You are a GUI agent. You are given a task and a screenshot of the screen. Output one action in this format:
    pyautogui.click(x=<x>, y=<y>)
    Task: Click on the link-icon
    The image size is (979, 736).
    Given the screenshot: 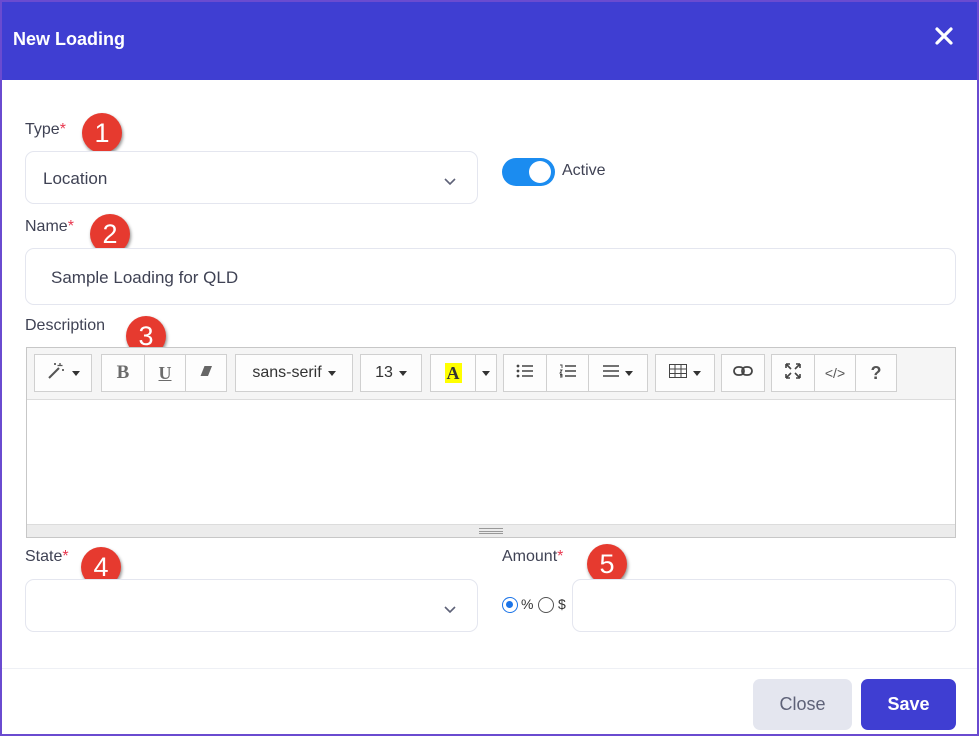 What is the action you would take?
    pyautogui.click(x=743, y=373)
    